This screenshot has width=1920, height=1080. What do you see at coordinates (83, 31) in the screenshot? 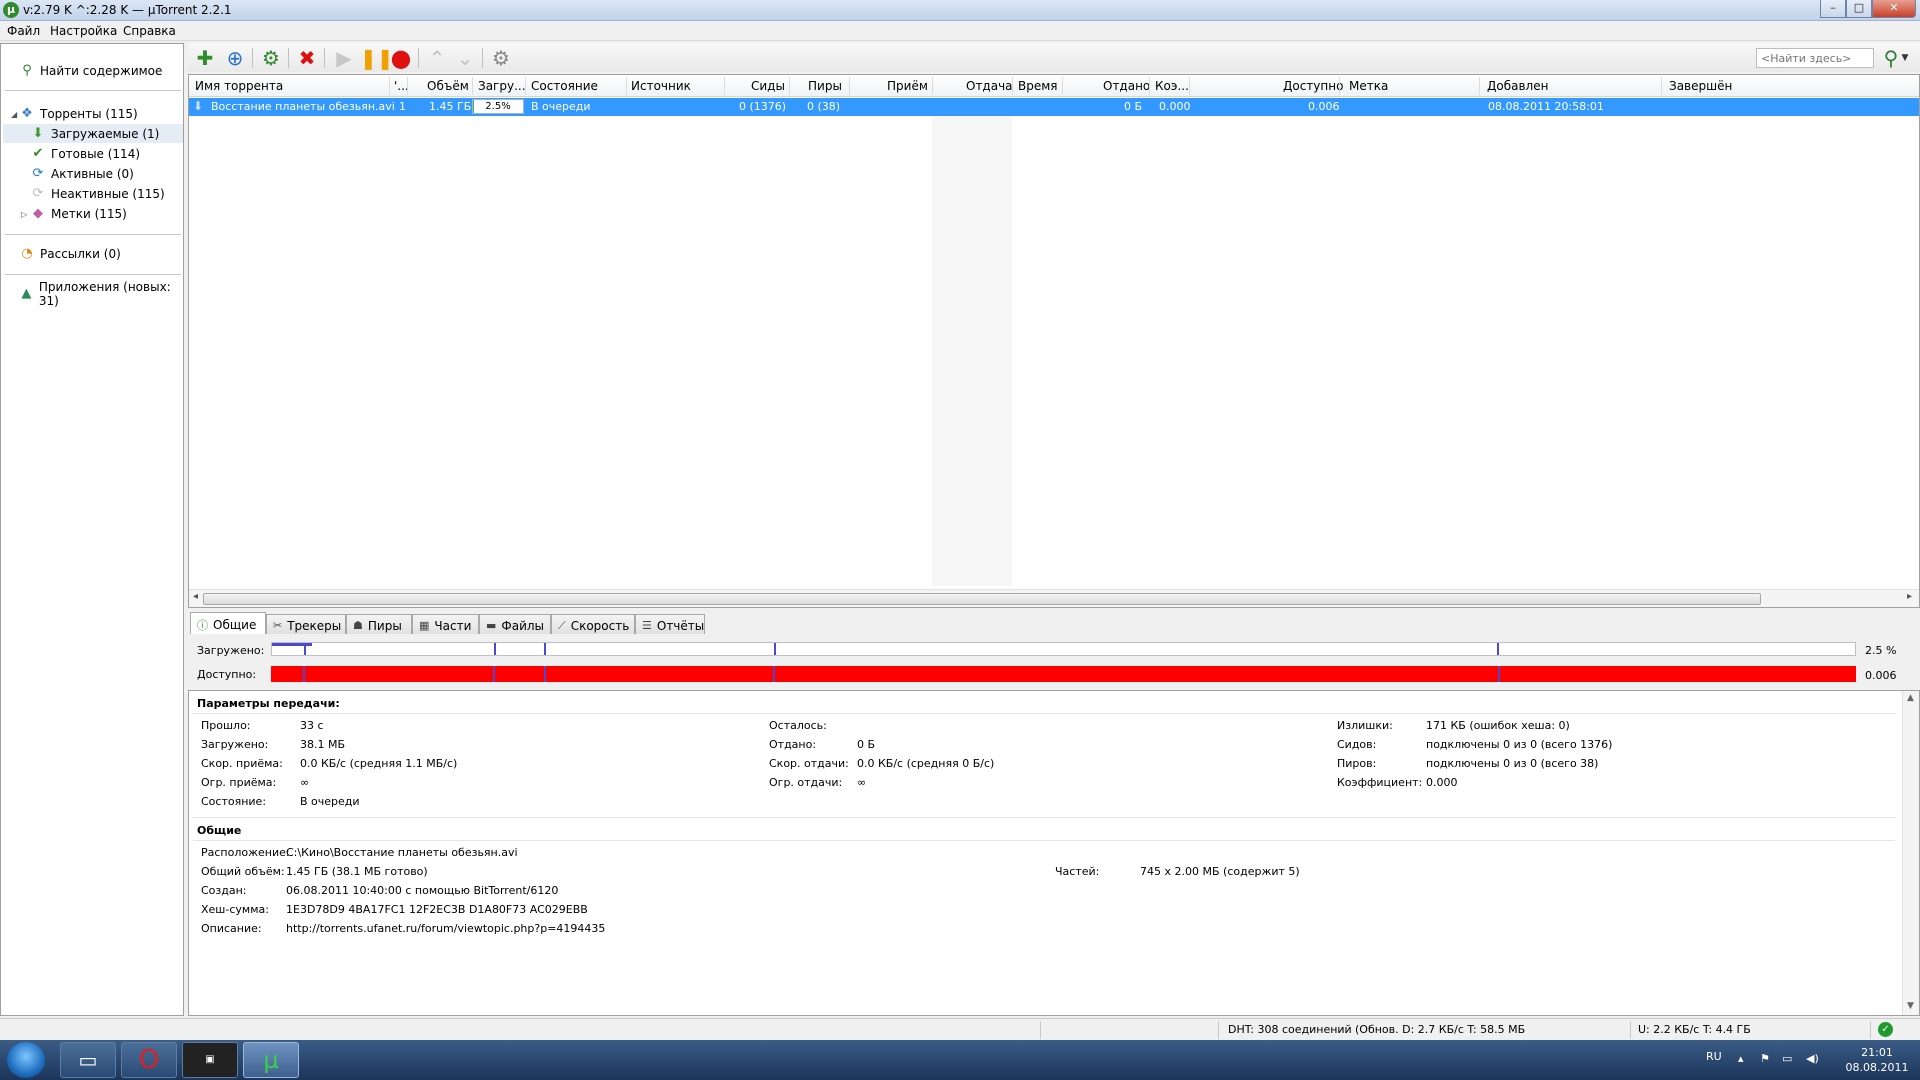
I see `menu-settings: Настройка` at bounding box center [83, 31].